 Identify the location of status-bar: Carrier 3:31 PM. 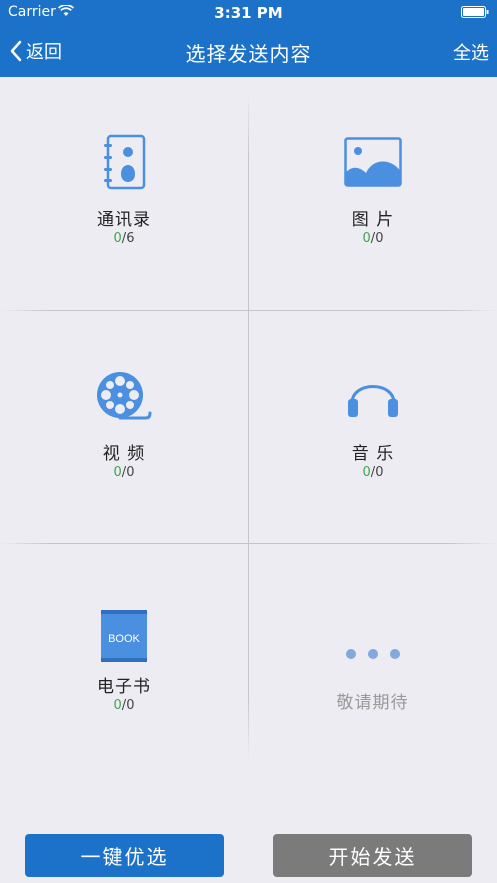
(248, 13).